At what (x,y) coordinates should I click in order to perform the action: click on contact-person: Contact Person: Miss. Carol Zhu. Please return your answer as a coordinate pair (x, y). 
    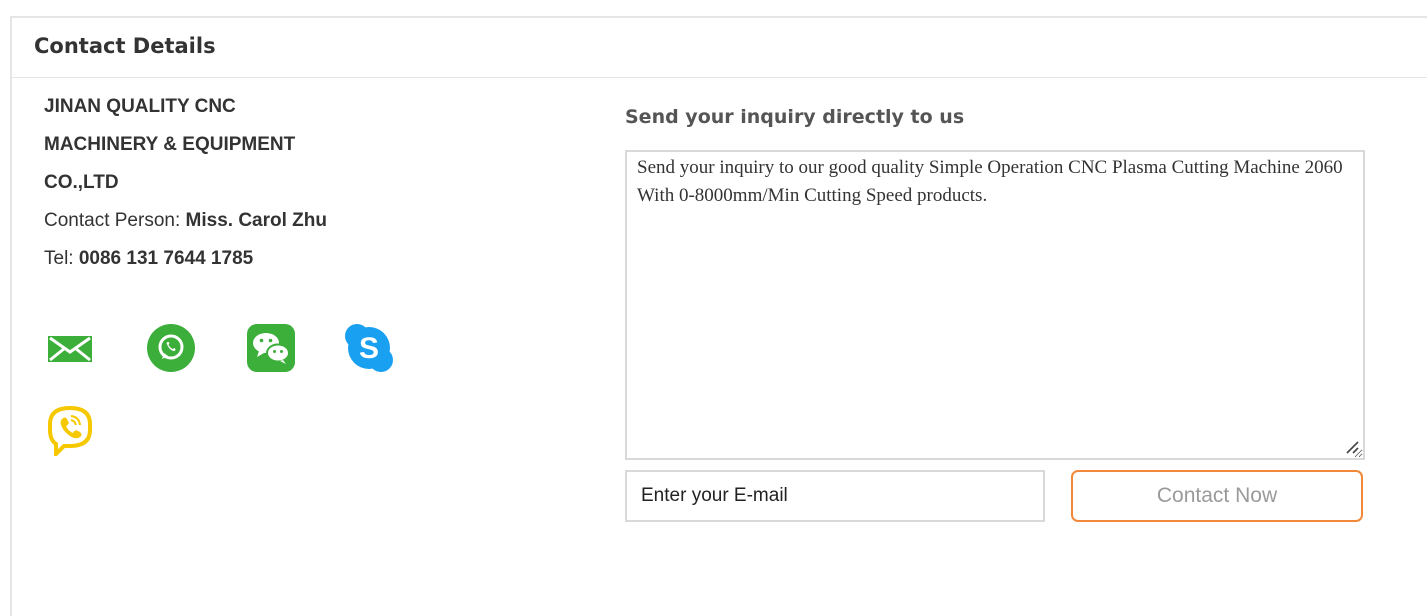
    Looking at the image, I should click on (234, 221).